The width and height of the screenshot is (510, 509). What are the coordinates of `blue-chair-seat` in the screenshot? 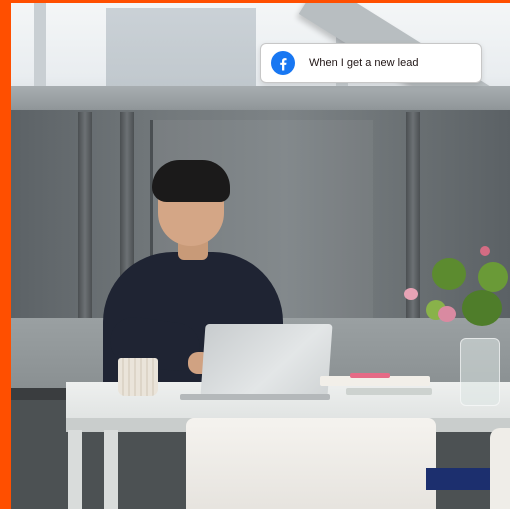 It's located at (461, 479).